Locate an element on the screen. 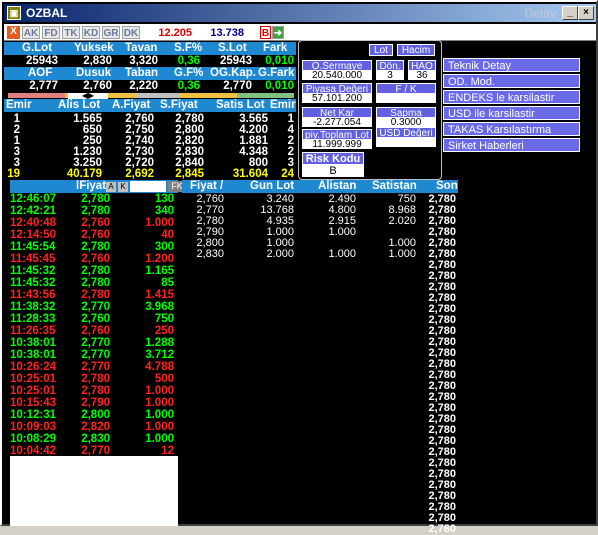 This screenshot has width=598, height=535. val-aof: 2,777 is located at coordinates (43, 86).